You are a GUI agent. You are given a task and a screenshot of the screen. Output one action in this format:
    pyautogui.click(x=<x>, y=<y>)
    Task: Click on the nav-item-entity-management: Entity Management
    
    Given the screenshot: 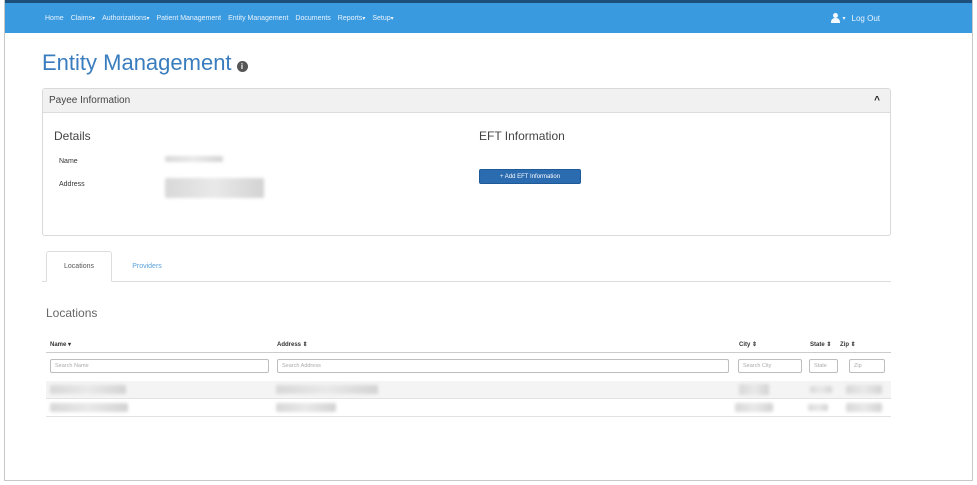 What is the action you would take?
    pyautogui.click(x=258, y=18)
    